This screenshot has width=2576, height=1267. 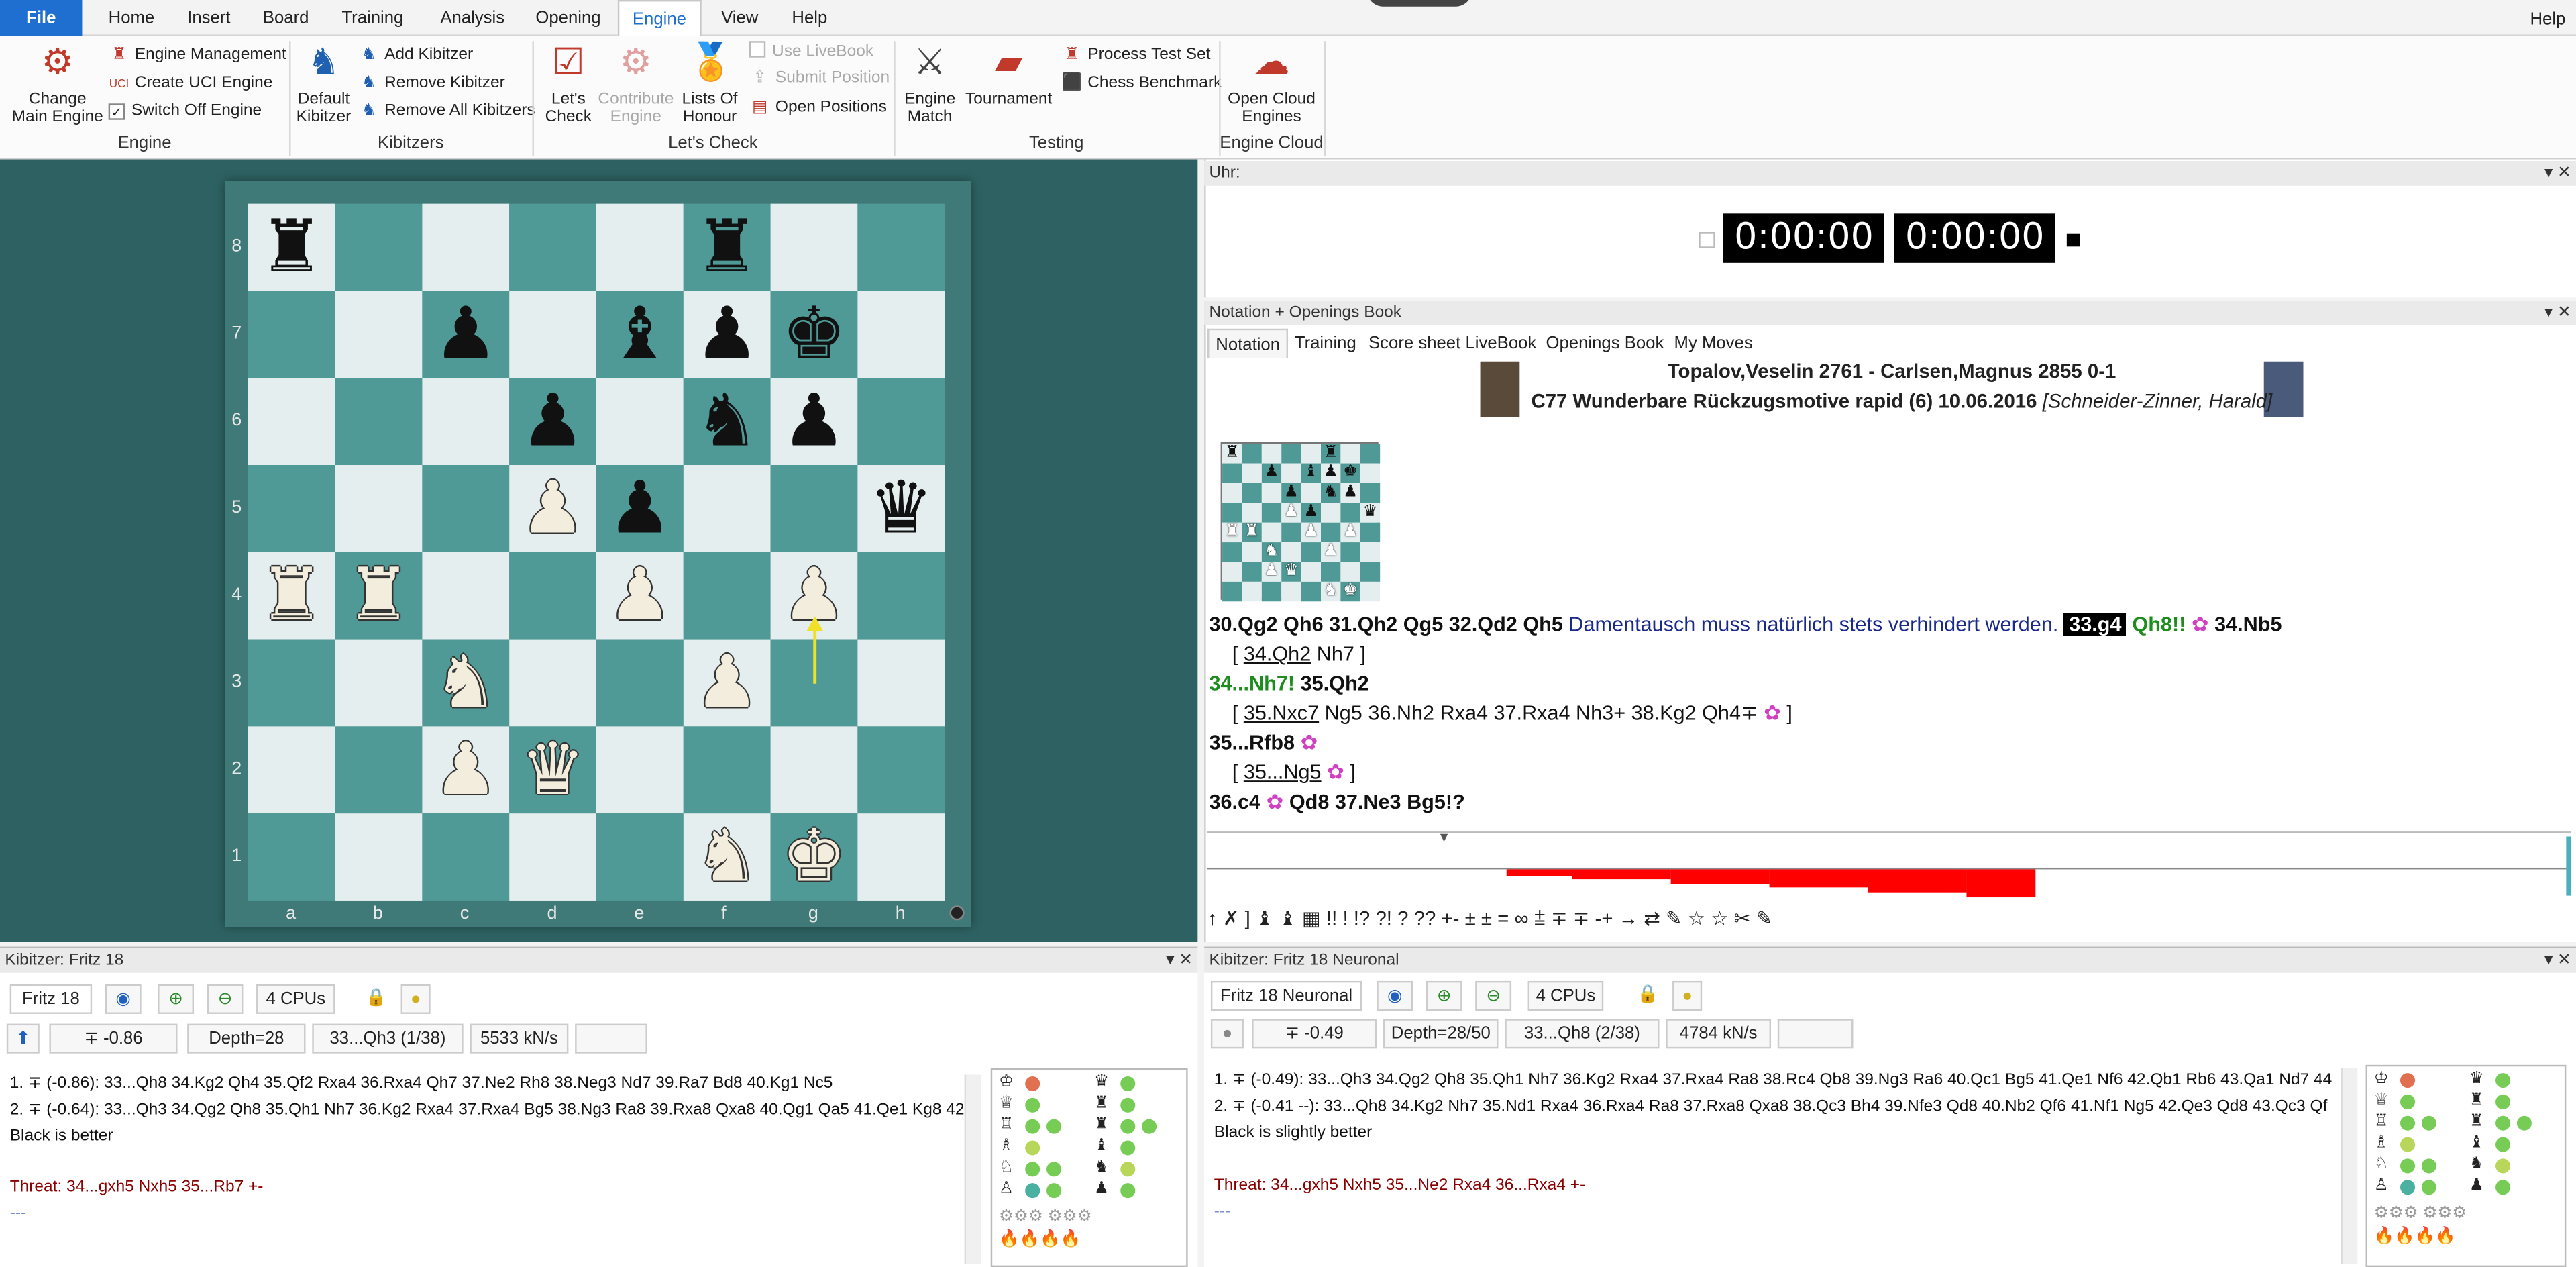 What do you see at coordinates (23, 1038) in the screenshot?
I see `toggle-icon: ⬆` at bounding box center [23, 1038].